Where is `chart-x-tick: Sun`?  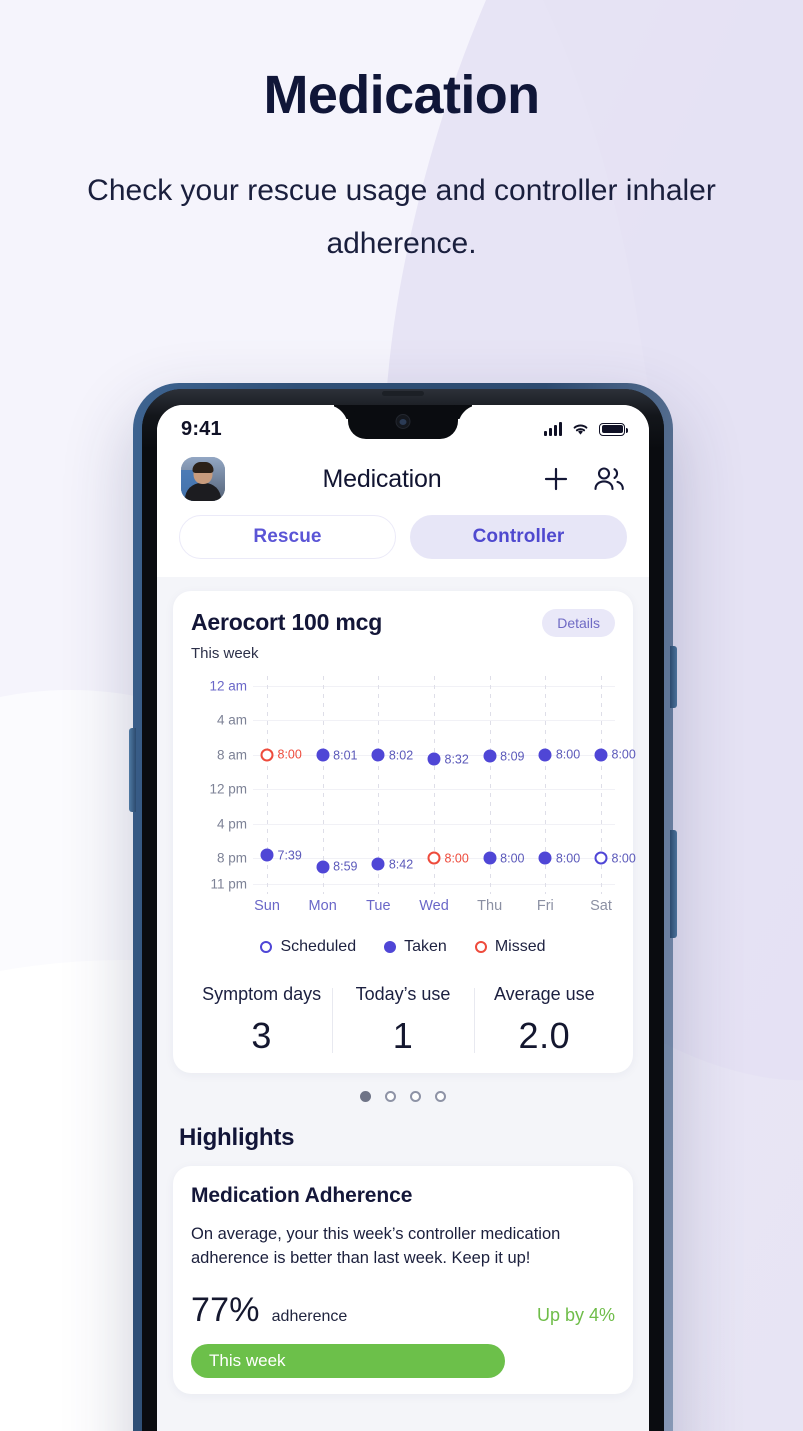
chart-x-tick: Sun is located at coordinates (267, 906).